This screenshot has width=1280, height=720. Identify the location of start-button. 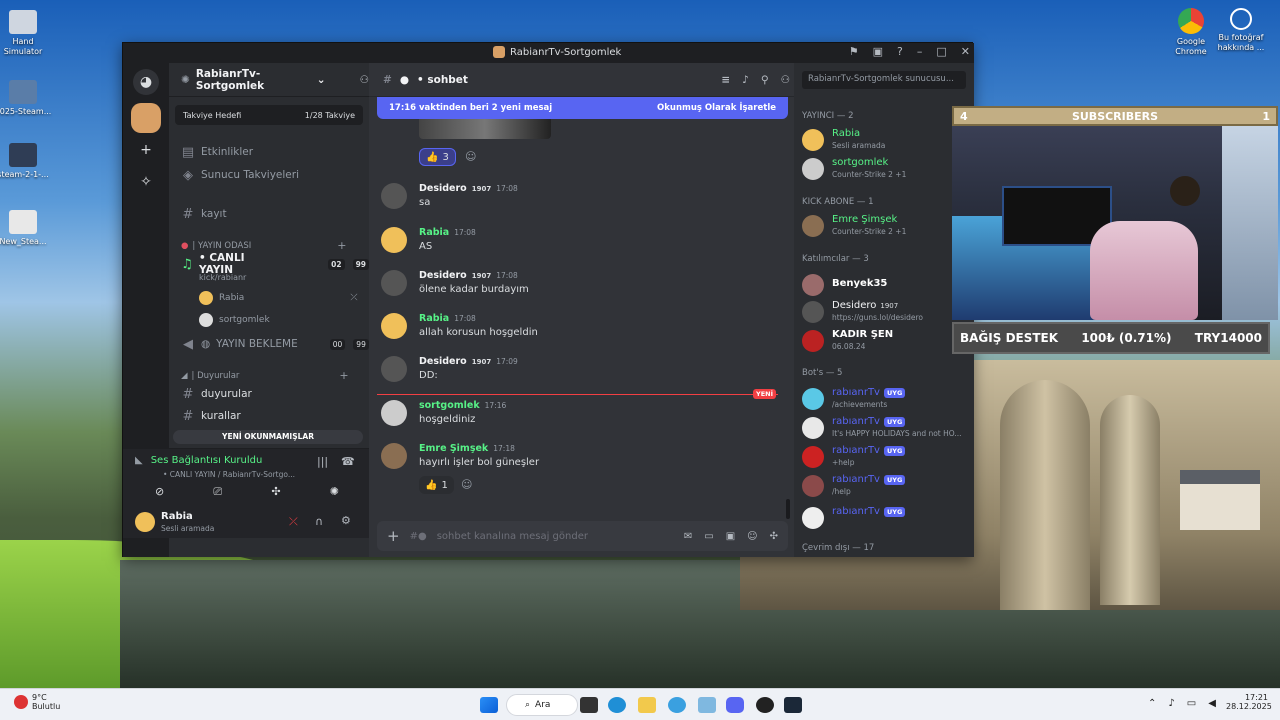
(489, 705).